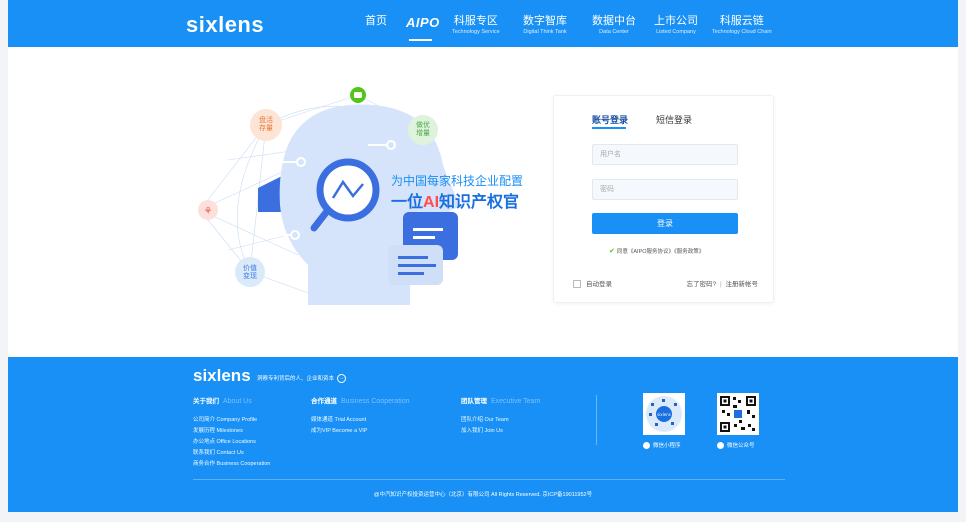 The height and width of the screenshot is (522, 966). What do you see at coordinates (665, 189) in the screenshot?
I see `password-input` at bounding box center [665, 189].